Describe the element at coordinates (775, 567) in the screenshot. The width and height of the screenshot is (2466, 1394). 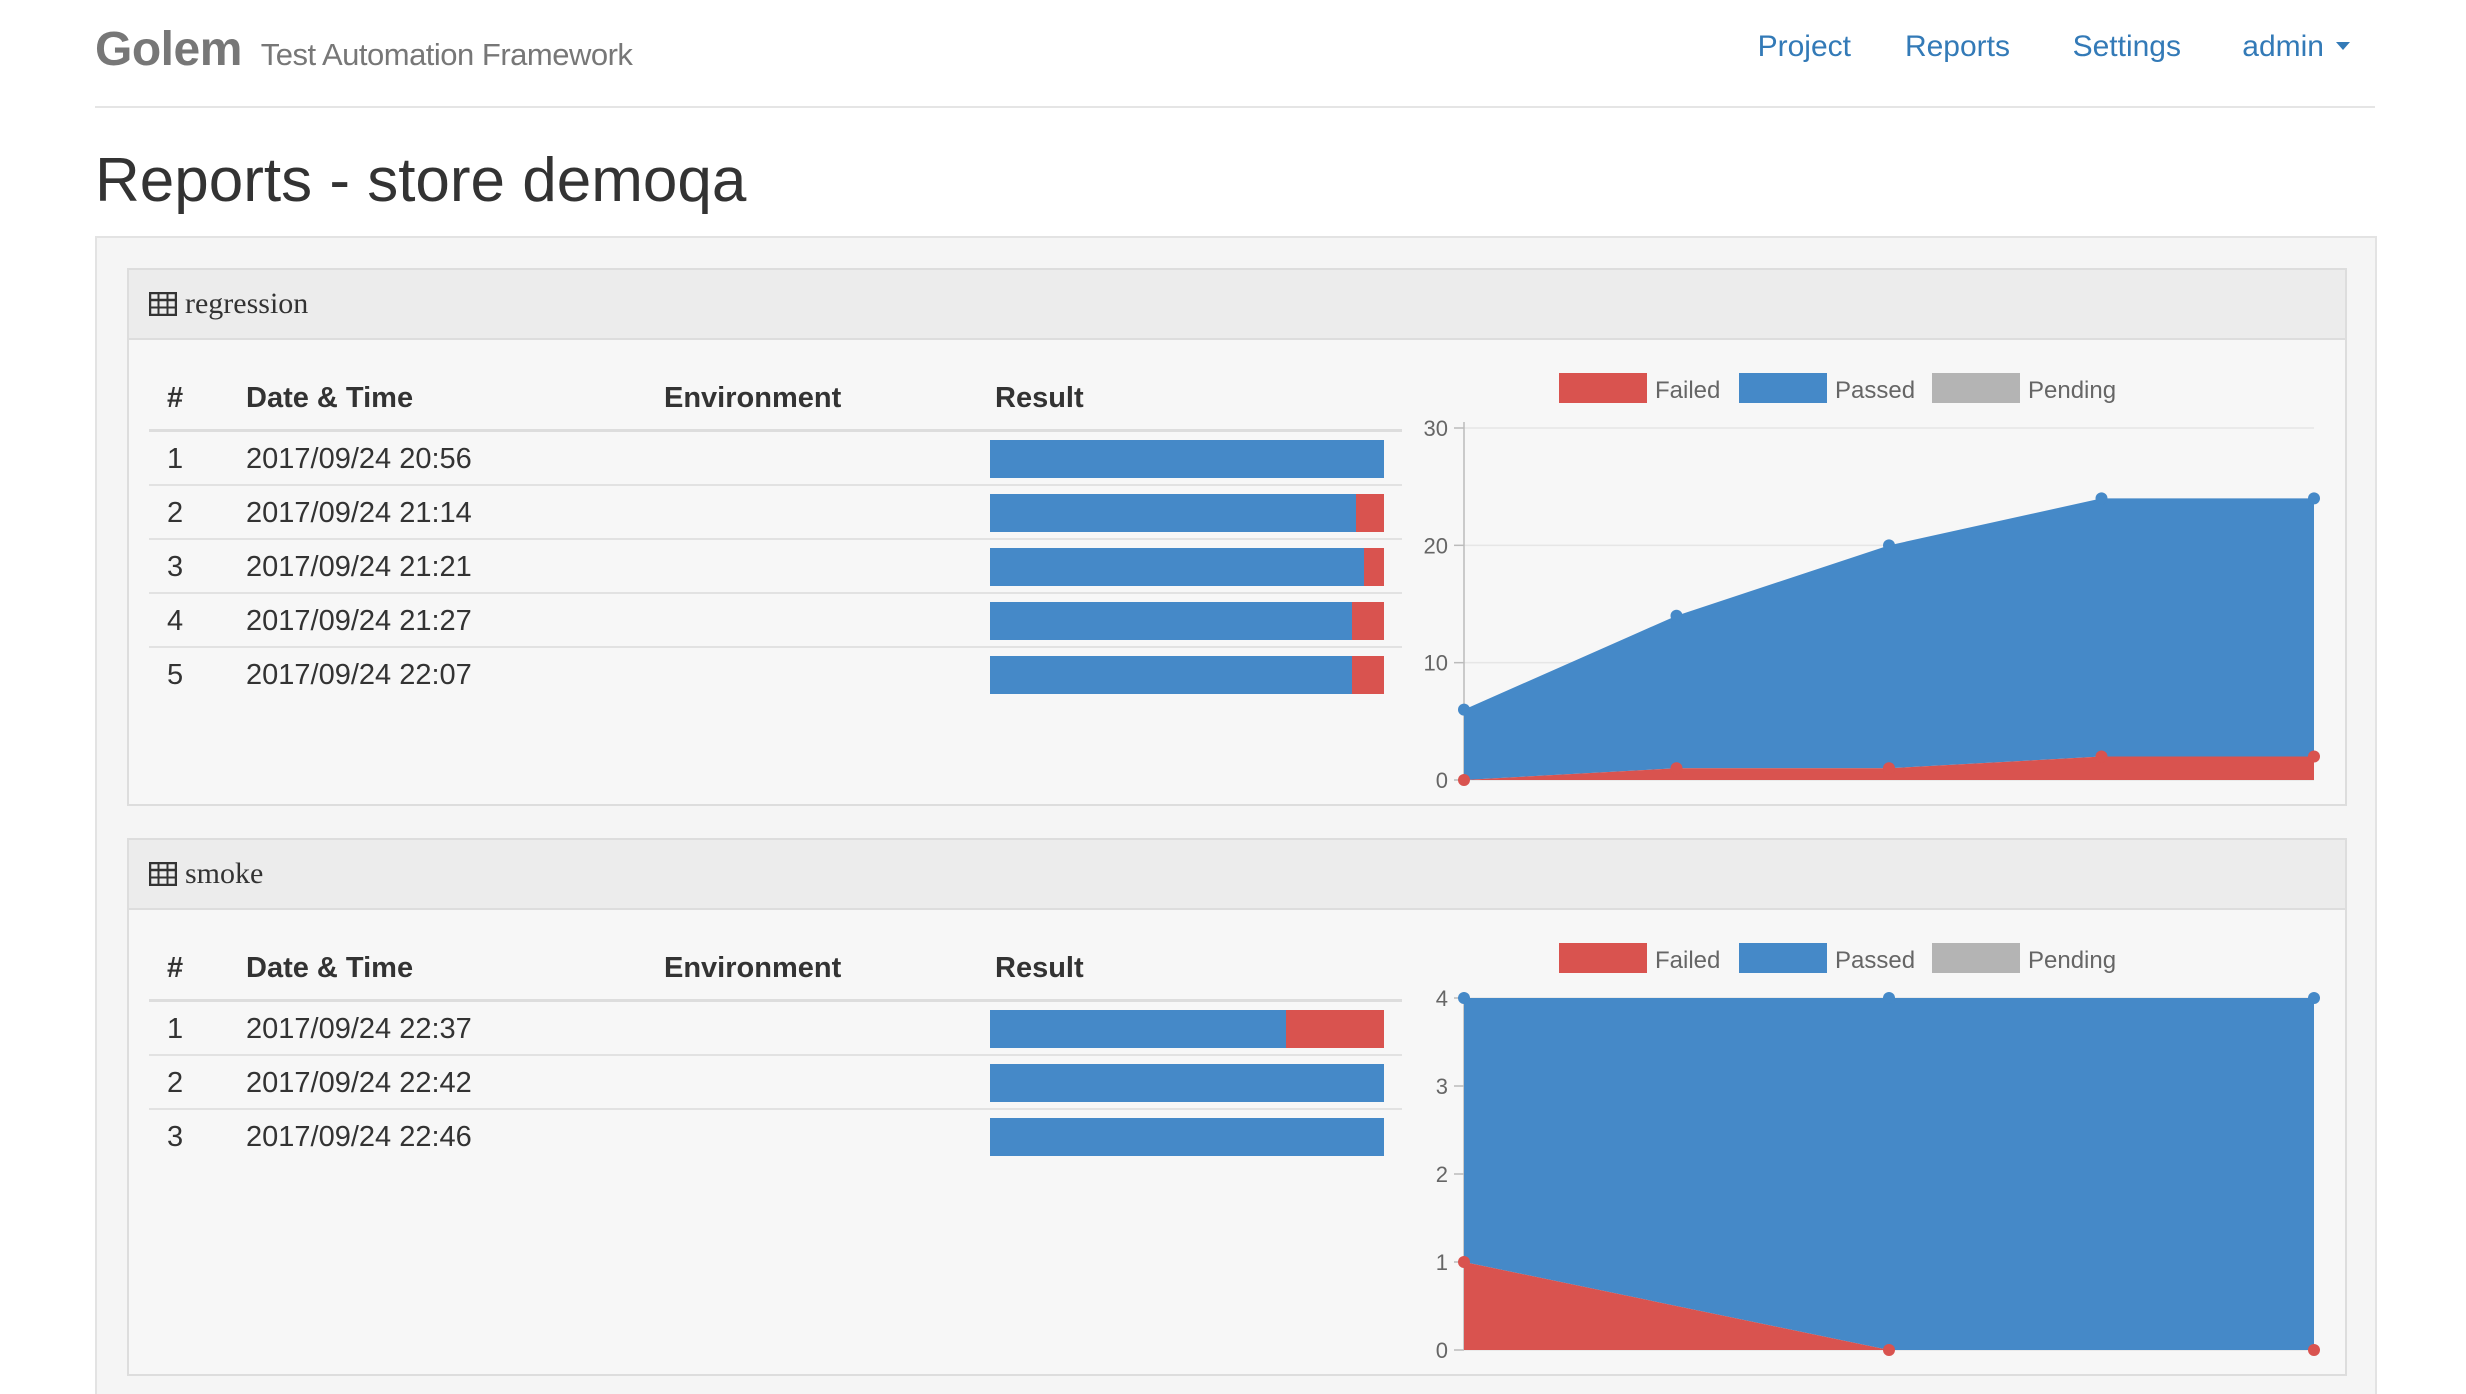
I see `table-row: 3 2017/09/24 21:21` at that location.